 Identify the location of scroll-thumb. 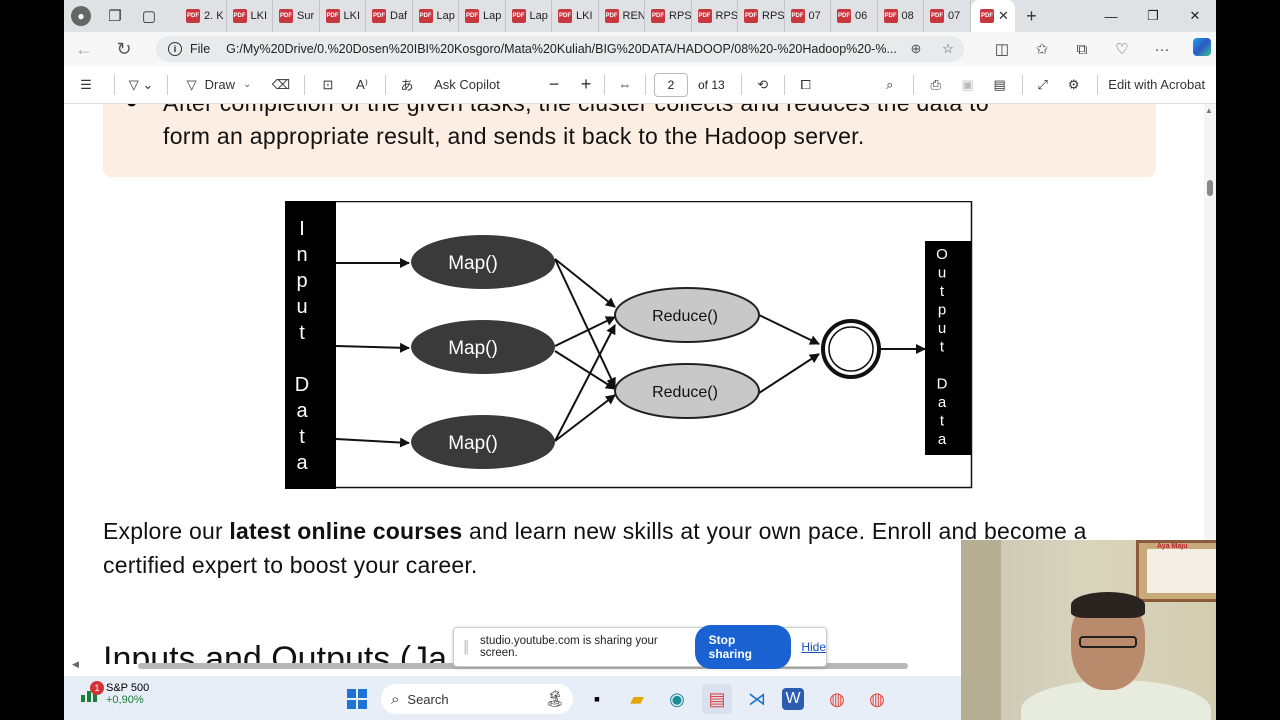
(1210, 188).